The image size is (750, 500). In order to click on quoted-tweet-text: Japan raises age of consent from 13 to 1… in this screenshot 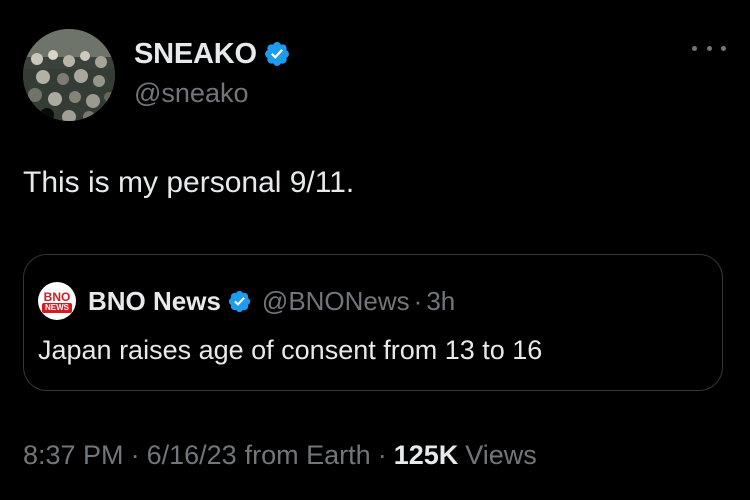, I will do `click(290, 350)`.